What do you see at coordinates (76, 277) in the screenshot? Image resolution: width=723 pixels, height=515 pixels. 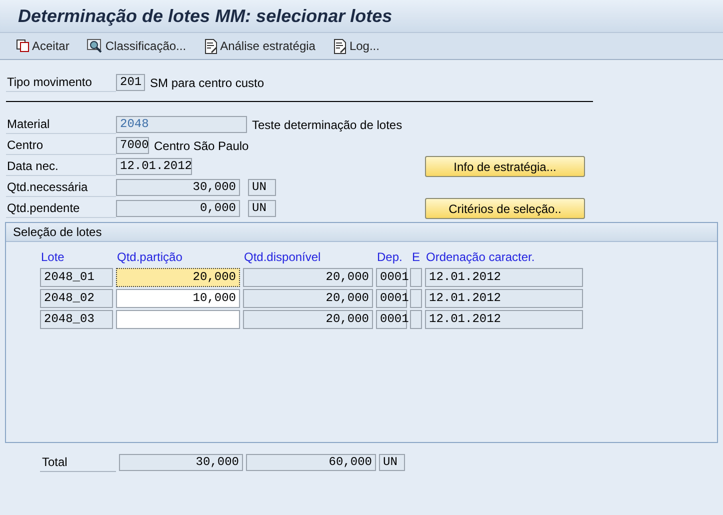 I see `input-field: 2048_01` at bounding box center [76, 277].